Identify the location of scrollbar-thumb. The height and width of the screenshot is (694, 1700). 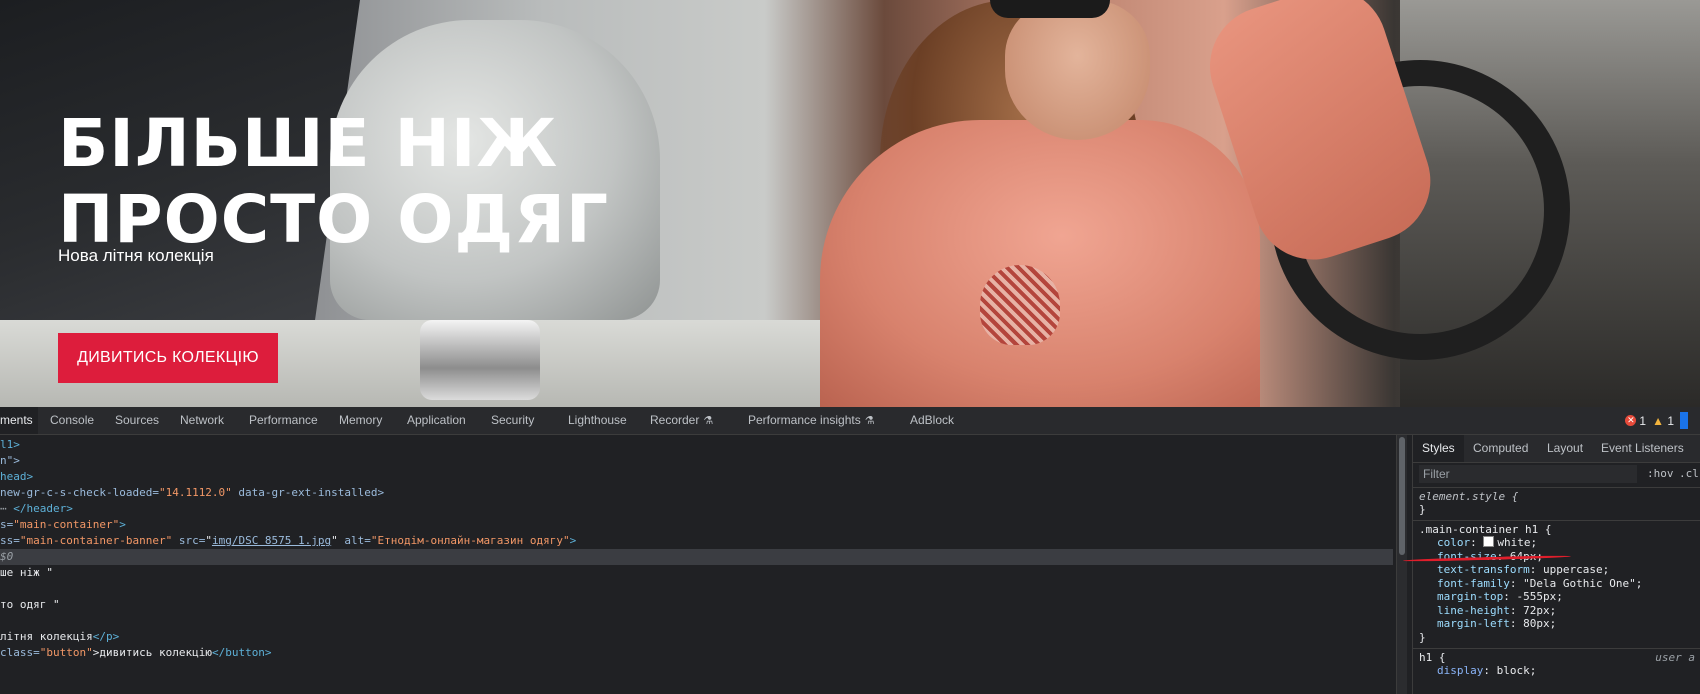
(1402, 496).